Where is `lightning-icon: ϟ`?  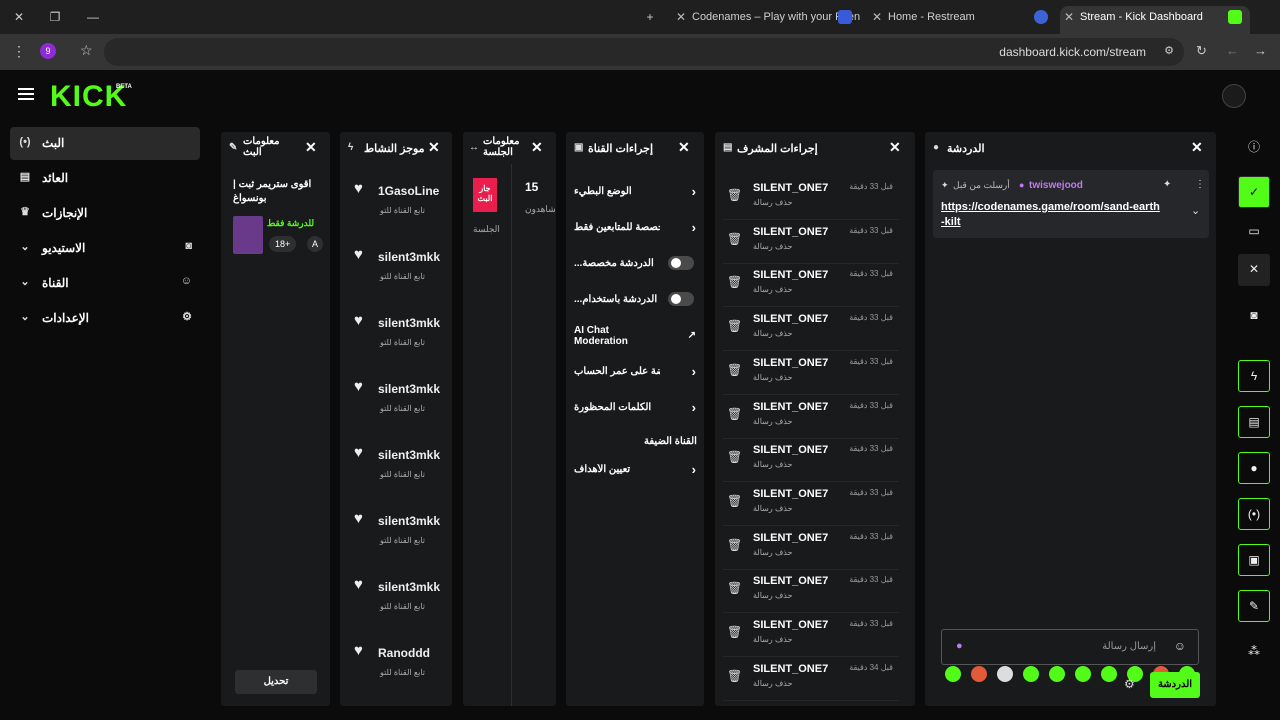
lightning-icon: ϟ is located at coordinates (1254, 376).